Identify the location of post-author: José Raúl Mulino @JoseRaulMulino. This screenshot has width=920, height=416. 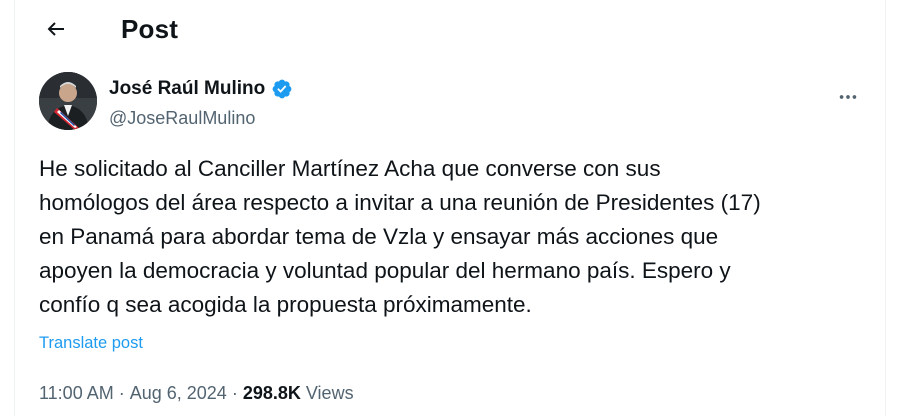
(459, 104).